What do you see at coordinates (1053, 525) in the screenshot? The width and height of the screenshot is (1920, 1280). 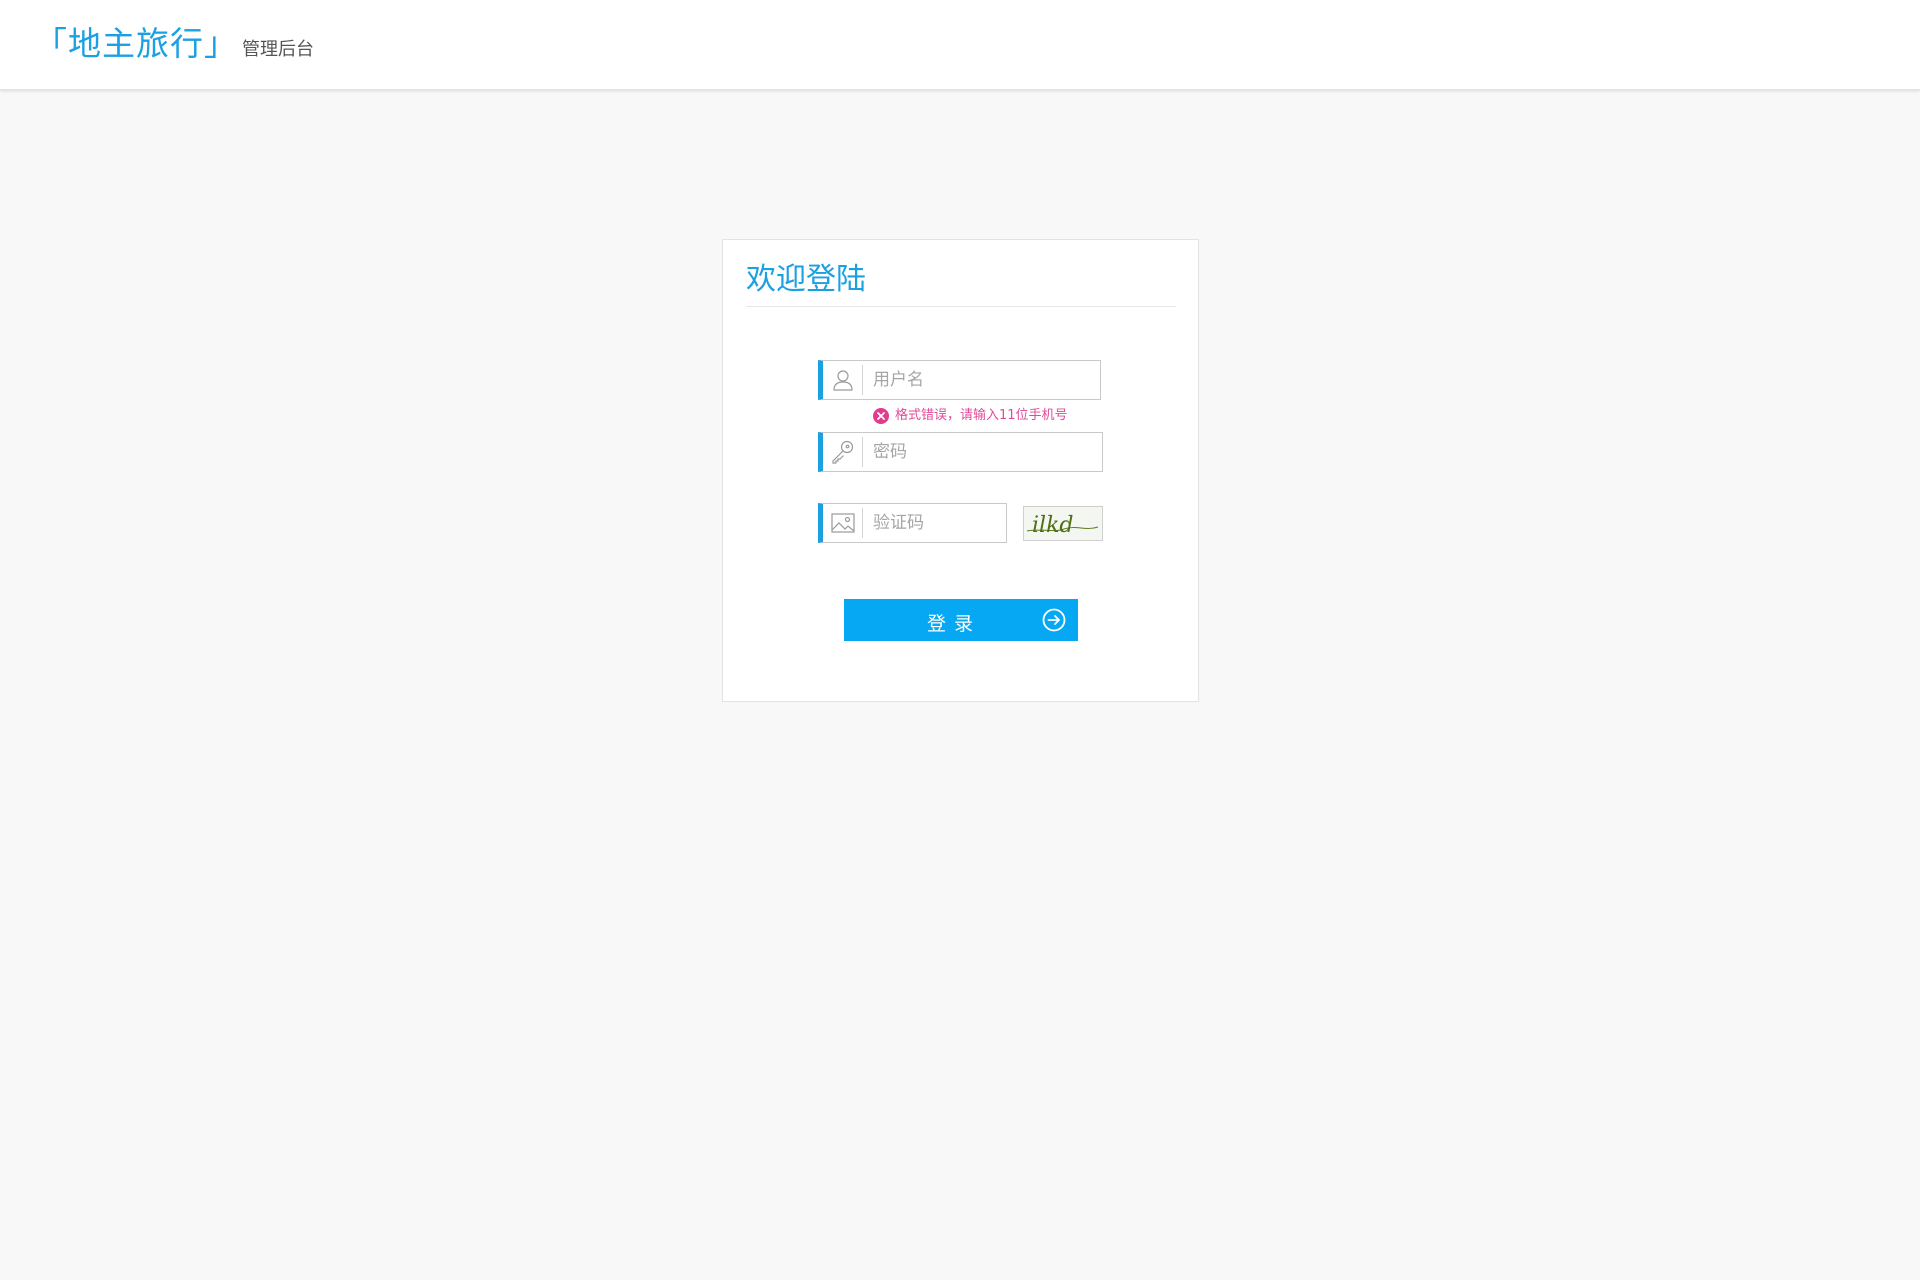 I see `captcha-text: ilkd` at bounding box center [1053, 525].